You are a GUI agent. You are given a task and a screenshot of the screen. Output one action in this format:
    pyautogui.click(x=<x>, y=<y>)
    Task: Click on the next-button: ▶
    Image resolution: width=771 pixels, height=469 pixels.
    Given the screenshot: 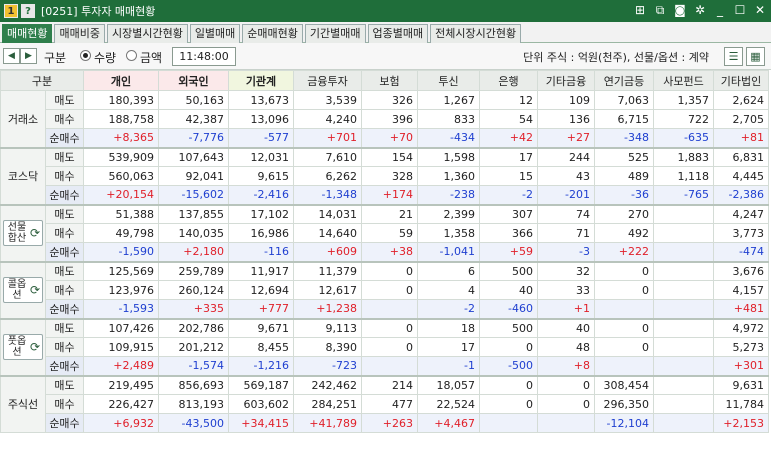 What is the action you would take?
    pyautogui.click(x=28, y=56)
    